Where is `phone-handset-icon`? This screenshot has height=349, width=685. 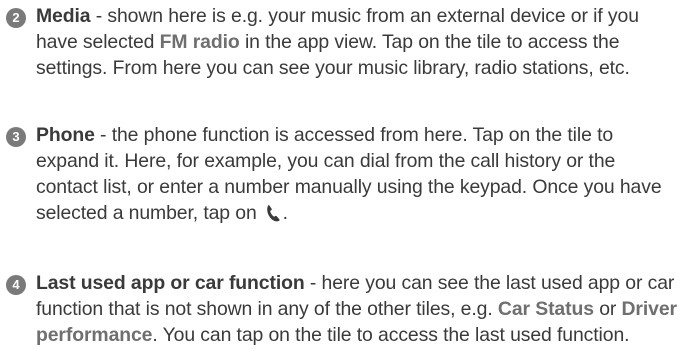 phone-handset-icon is located at coordinates (273, 216).